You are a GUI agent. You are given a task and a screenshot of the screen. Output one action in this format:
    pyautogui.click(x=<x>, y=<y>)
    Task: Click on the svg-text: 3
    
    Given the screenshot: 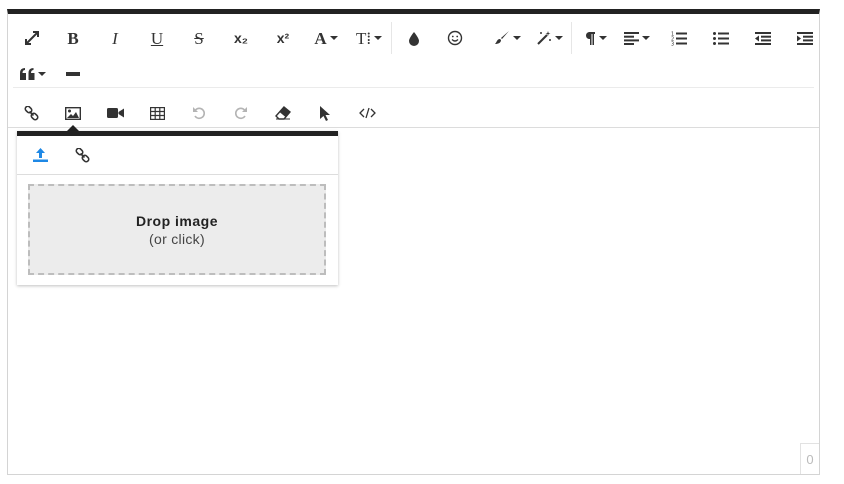 What is the action you would take?
    pyautogui.click(x=672, y=43)
    